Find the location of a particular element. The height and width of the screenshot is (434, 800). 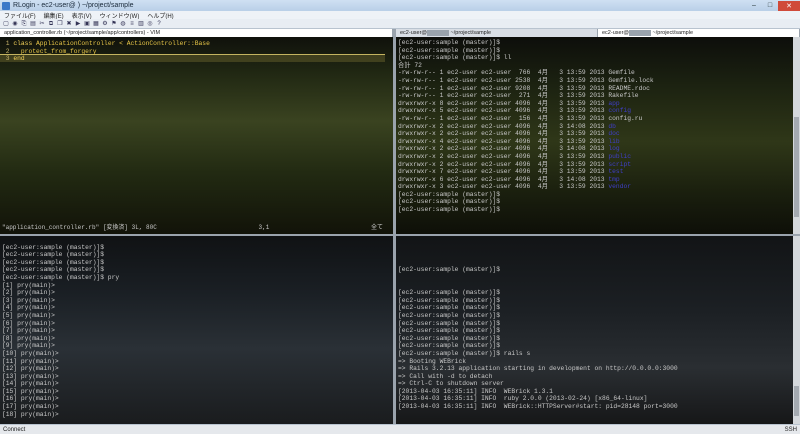

toolbar-icon-0: ▢ is located at coordinates (6, 24).